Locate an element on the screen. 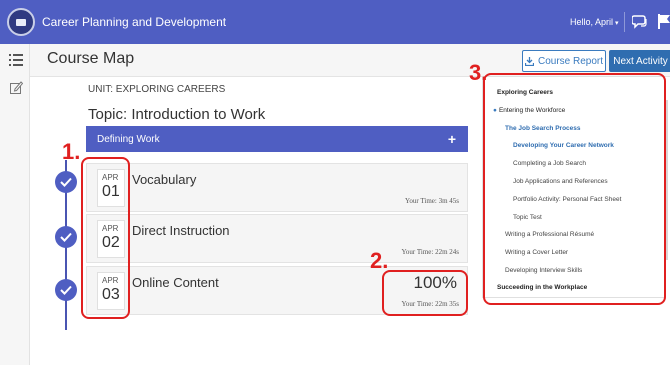 This screenshot has width=670, height=365. course-report-button: Course Report is located at coordinates (564, 61).